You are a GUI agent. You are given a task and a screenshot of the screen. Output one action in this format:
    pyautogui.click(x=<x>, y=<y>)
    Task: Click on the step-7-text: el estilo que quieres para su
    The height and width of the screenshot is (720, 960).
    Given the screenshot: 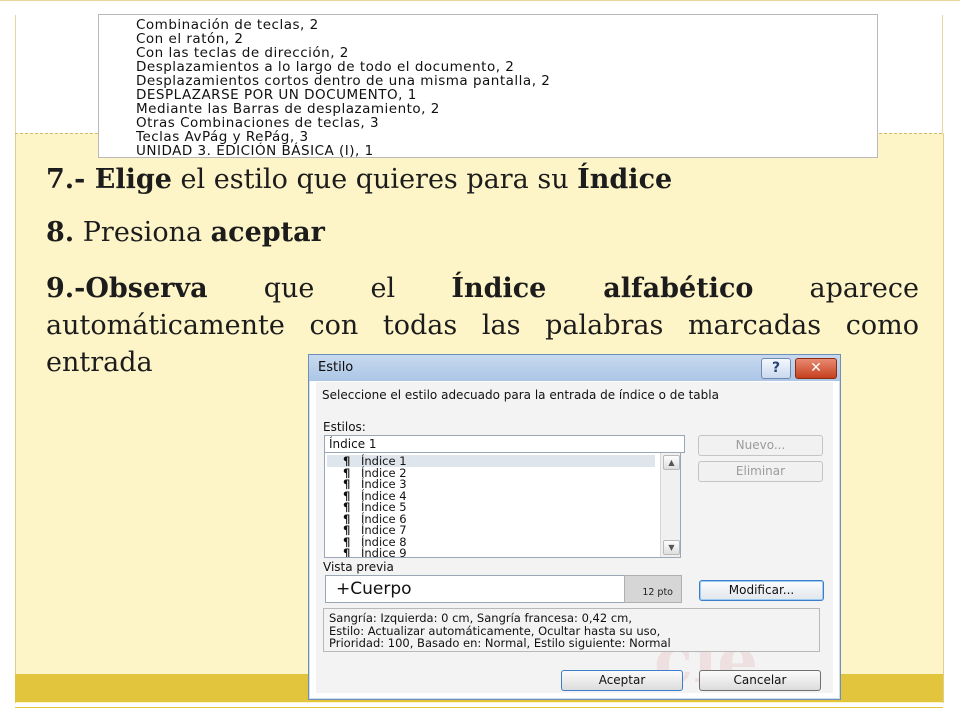 What is the action you would take?
    pyautogui.click(x=374, y=179)
    